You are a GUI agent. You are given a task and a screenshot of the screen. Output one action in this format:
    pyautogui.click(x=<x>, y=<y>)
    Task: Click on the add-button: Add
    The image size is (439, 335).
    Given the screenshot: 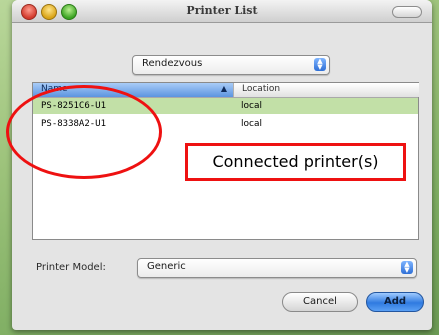 What is the action you would take?
    pyautogui.click(x=395, y=302)
    